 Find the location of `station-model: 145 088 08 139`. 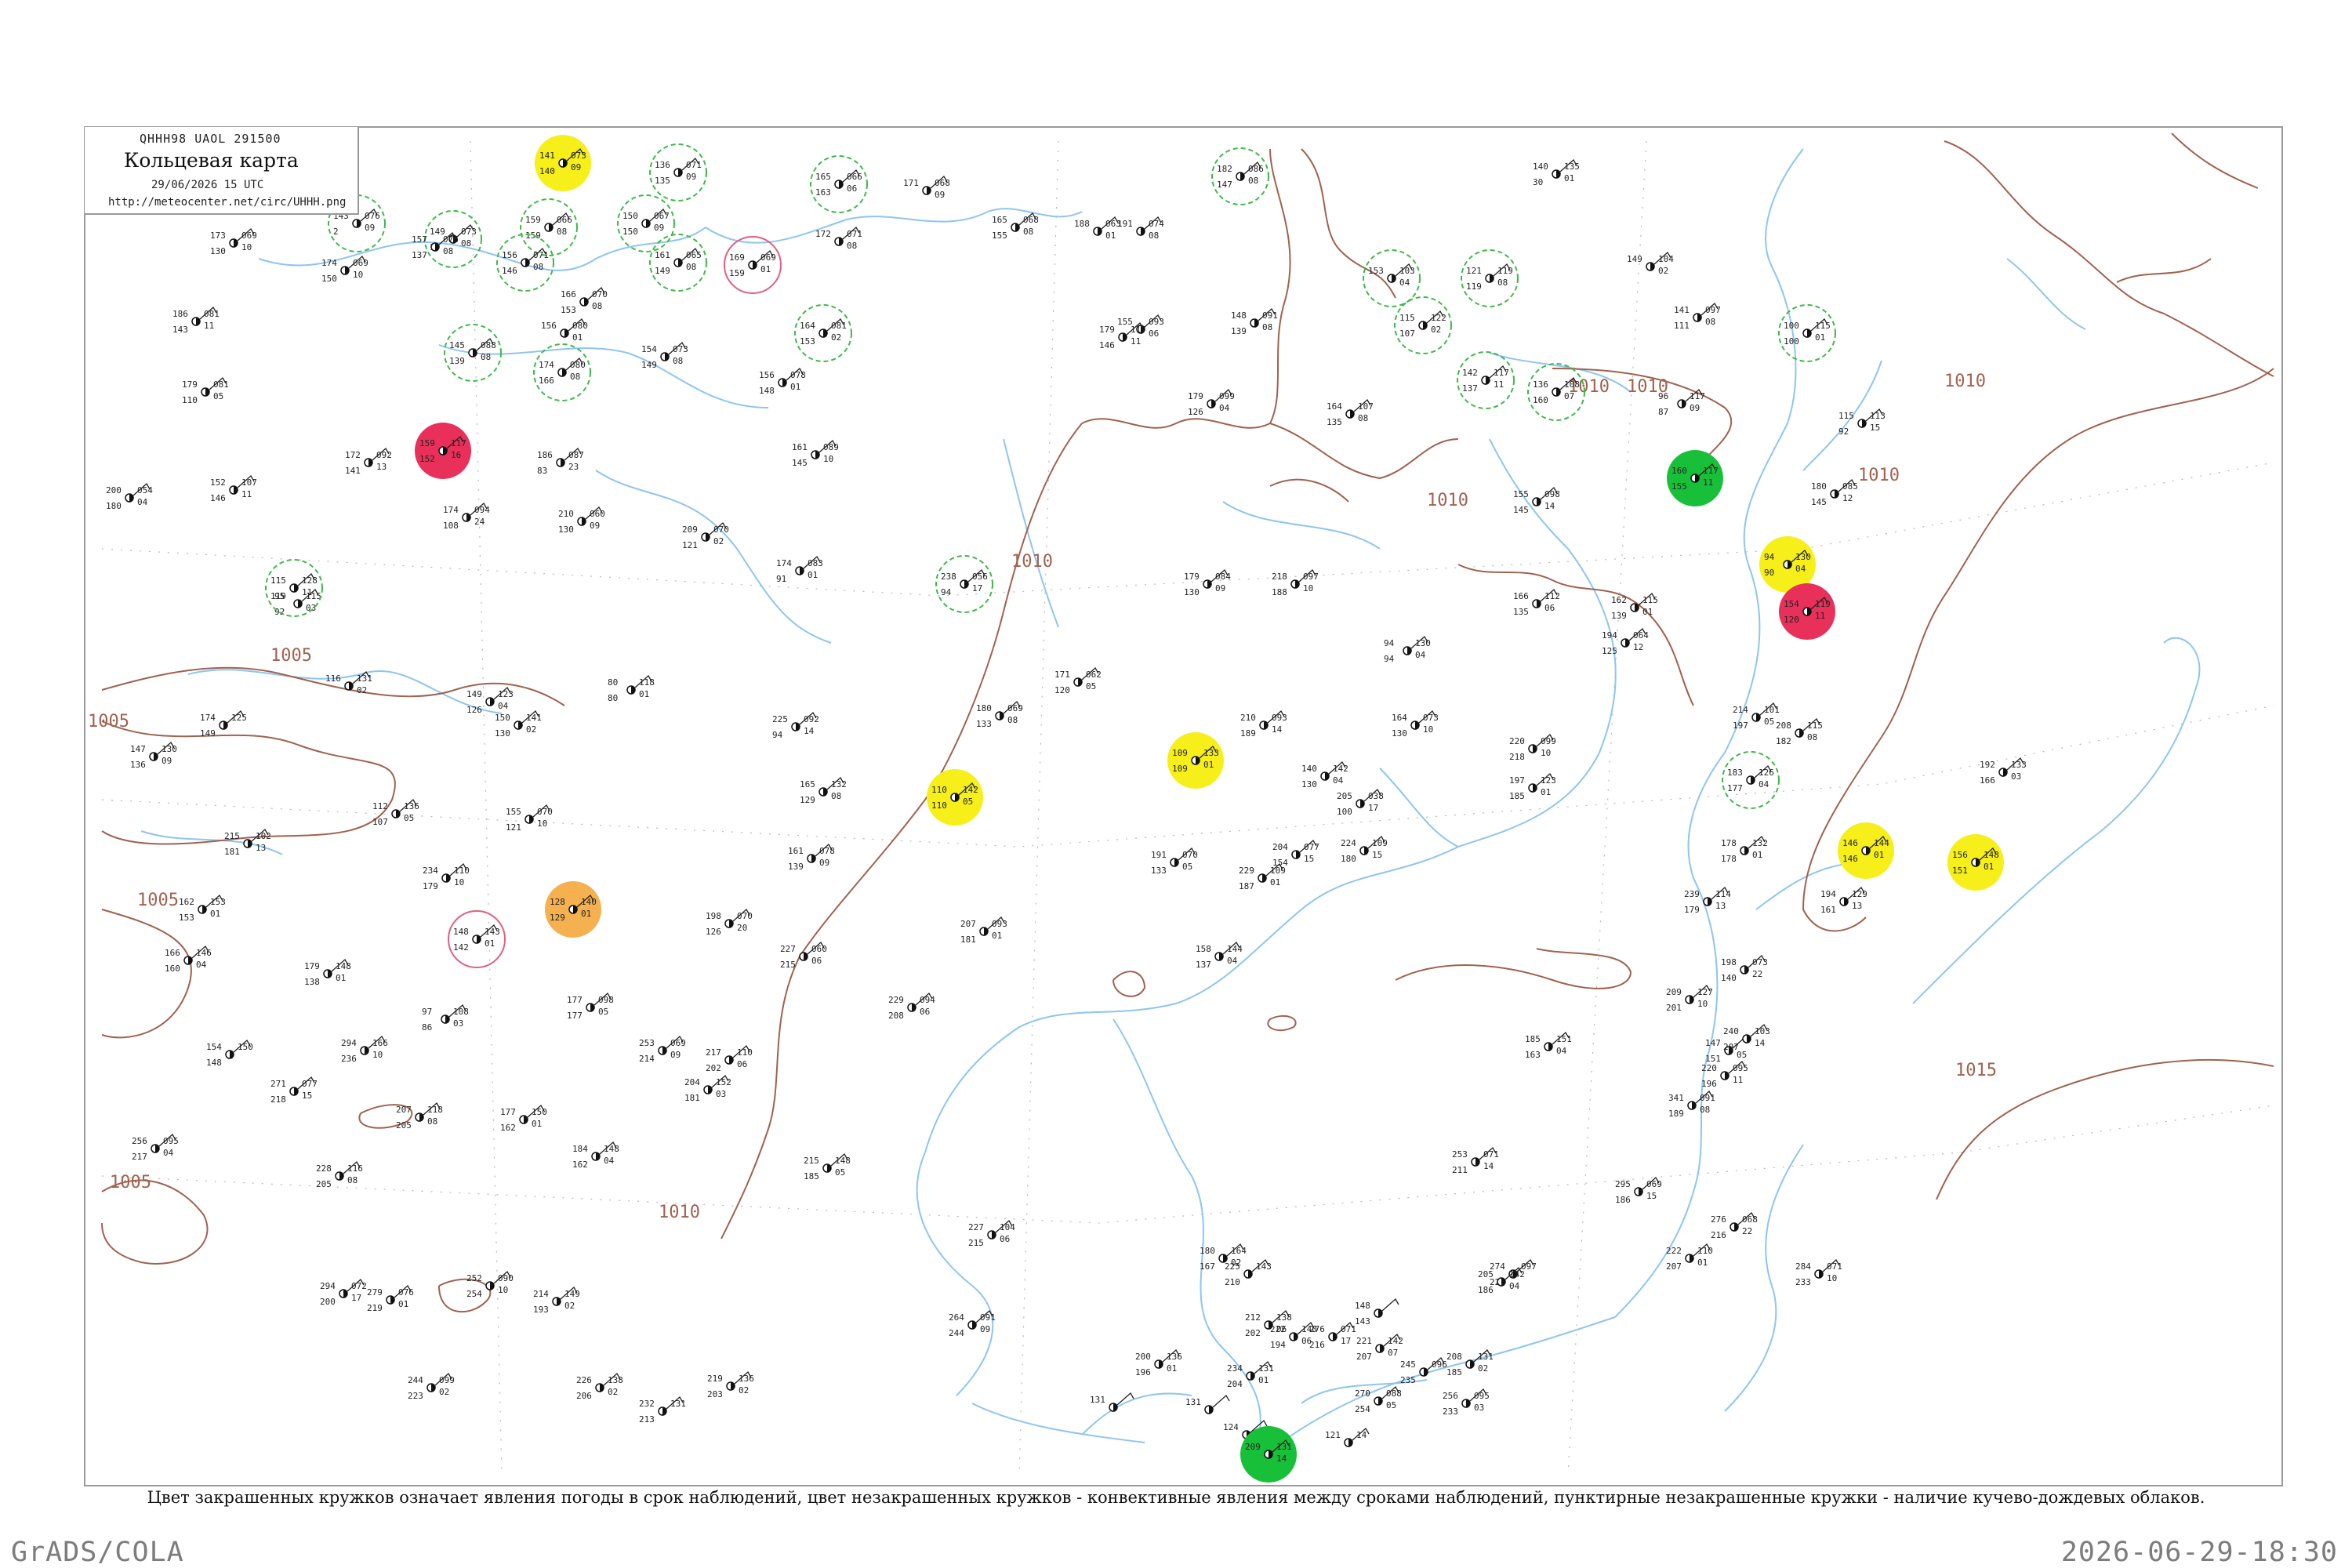

station-model: 145 088 08 139 is located at coordinates (473, 353).